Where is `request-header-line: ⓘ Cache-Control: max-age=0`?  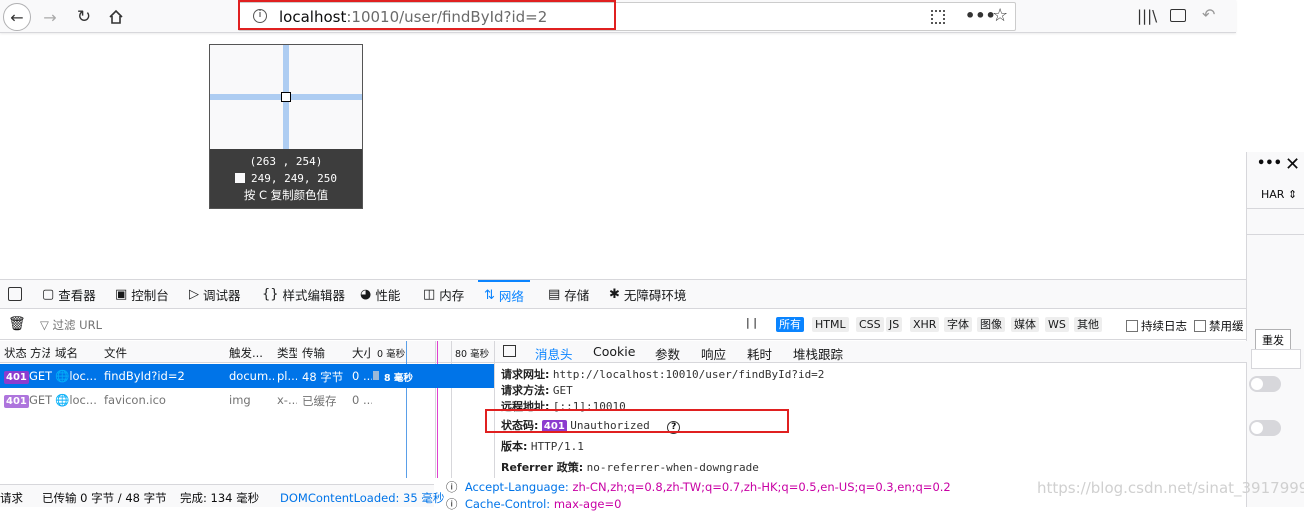 request-header-line: ⓘ Cache-Control: max-age=0 is located at coordinates (534, 504).